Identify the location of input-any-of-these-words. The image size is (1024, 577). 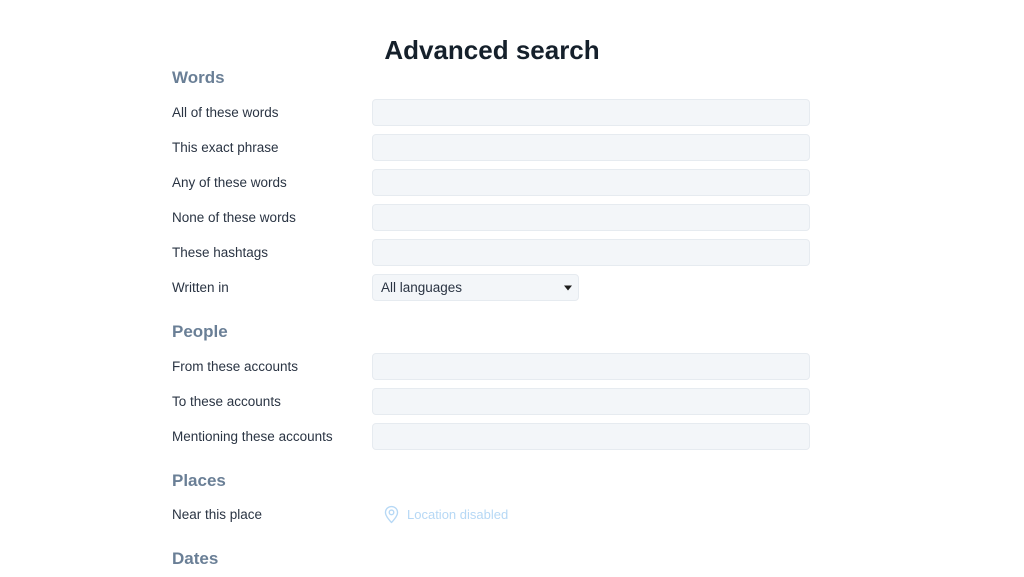
(591, 182).